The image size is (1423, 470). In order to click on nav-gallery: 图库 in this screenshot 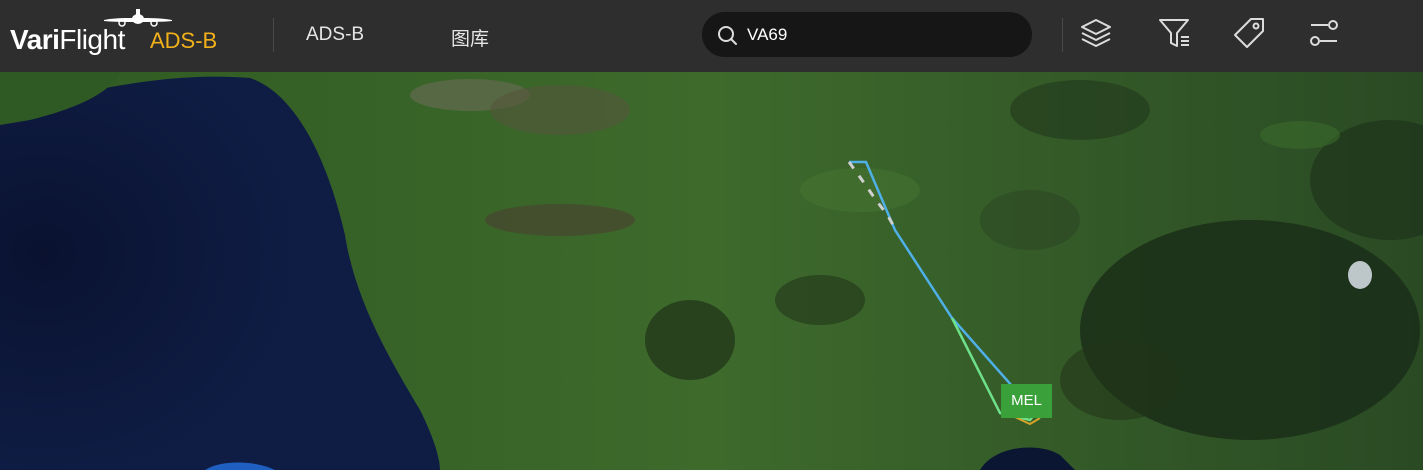, I will do `click(470, 37)`.